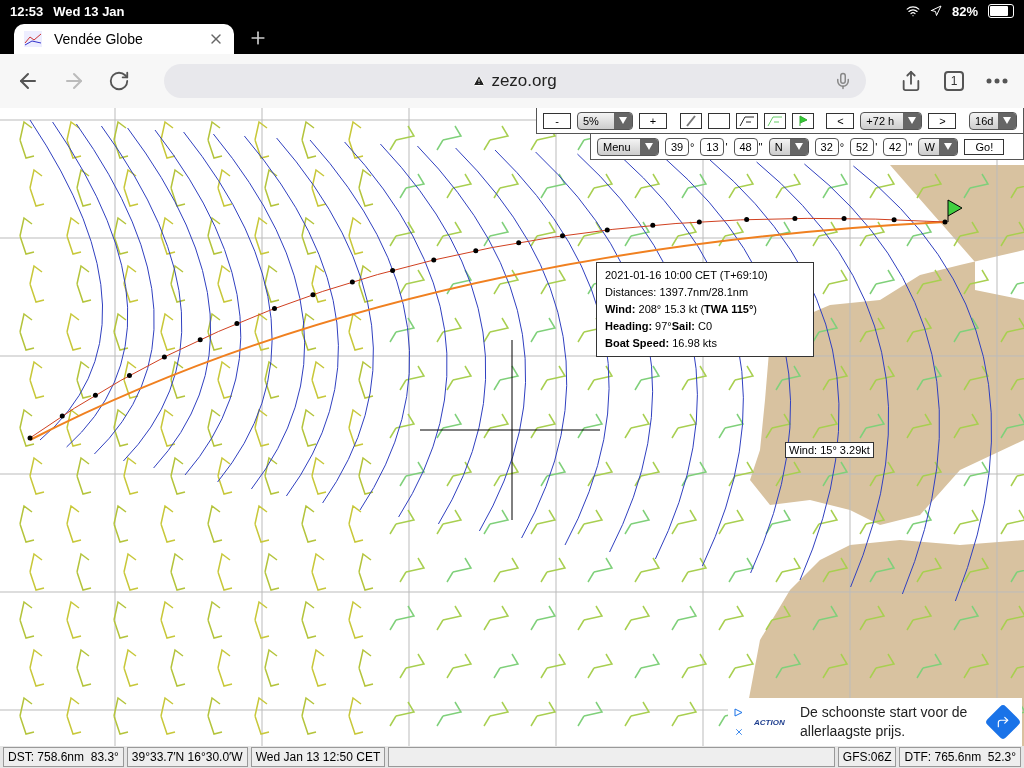 This screenshot has width=1024, height=768. I want to click on tooltip-line: 2021-01-16 10:00 CET (T+69:10), so click(687, 275).